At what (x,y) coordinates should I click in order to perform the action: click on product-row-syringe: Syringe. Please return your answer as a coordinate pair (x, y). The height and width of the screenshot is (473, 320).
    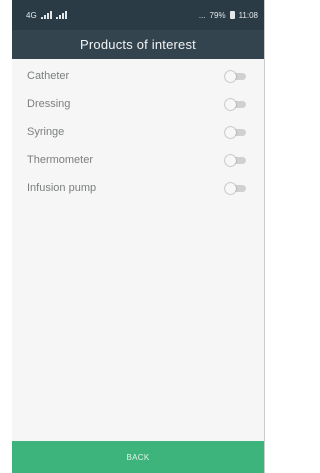
    Looking at the image, I should click on (138, 132).